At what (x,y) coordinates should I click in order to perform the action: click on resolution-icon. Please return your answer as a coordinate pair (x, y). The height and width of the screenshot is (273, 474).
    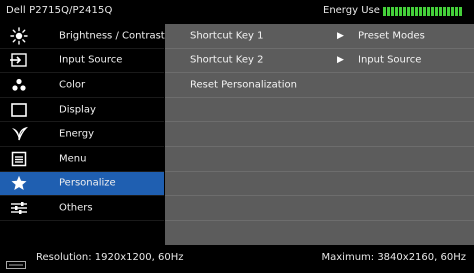
    Looking at the image, I should click on (16, 263).